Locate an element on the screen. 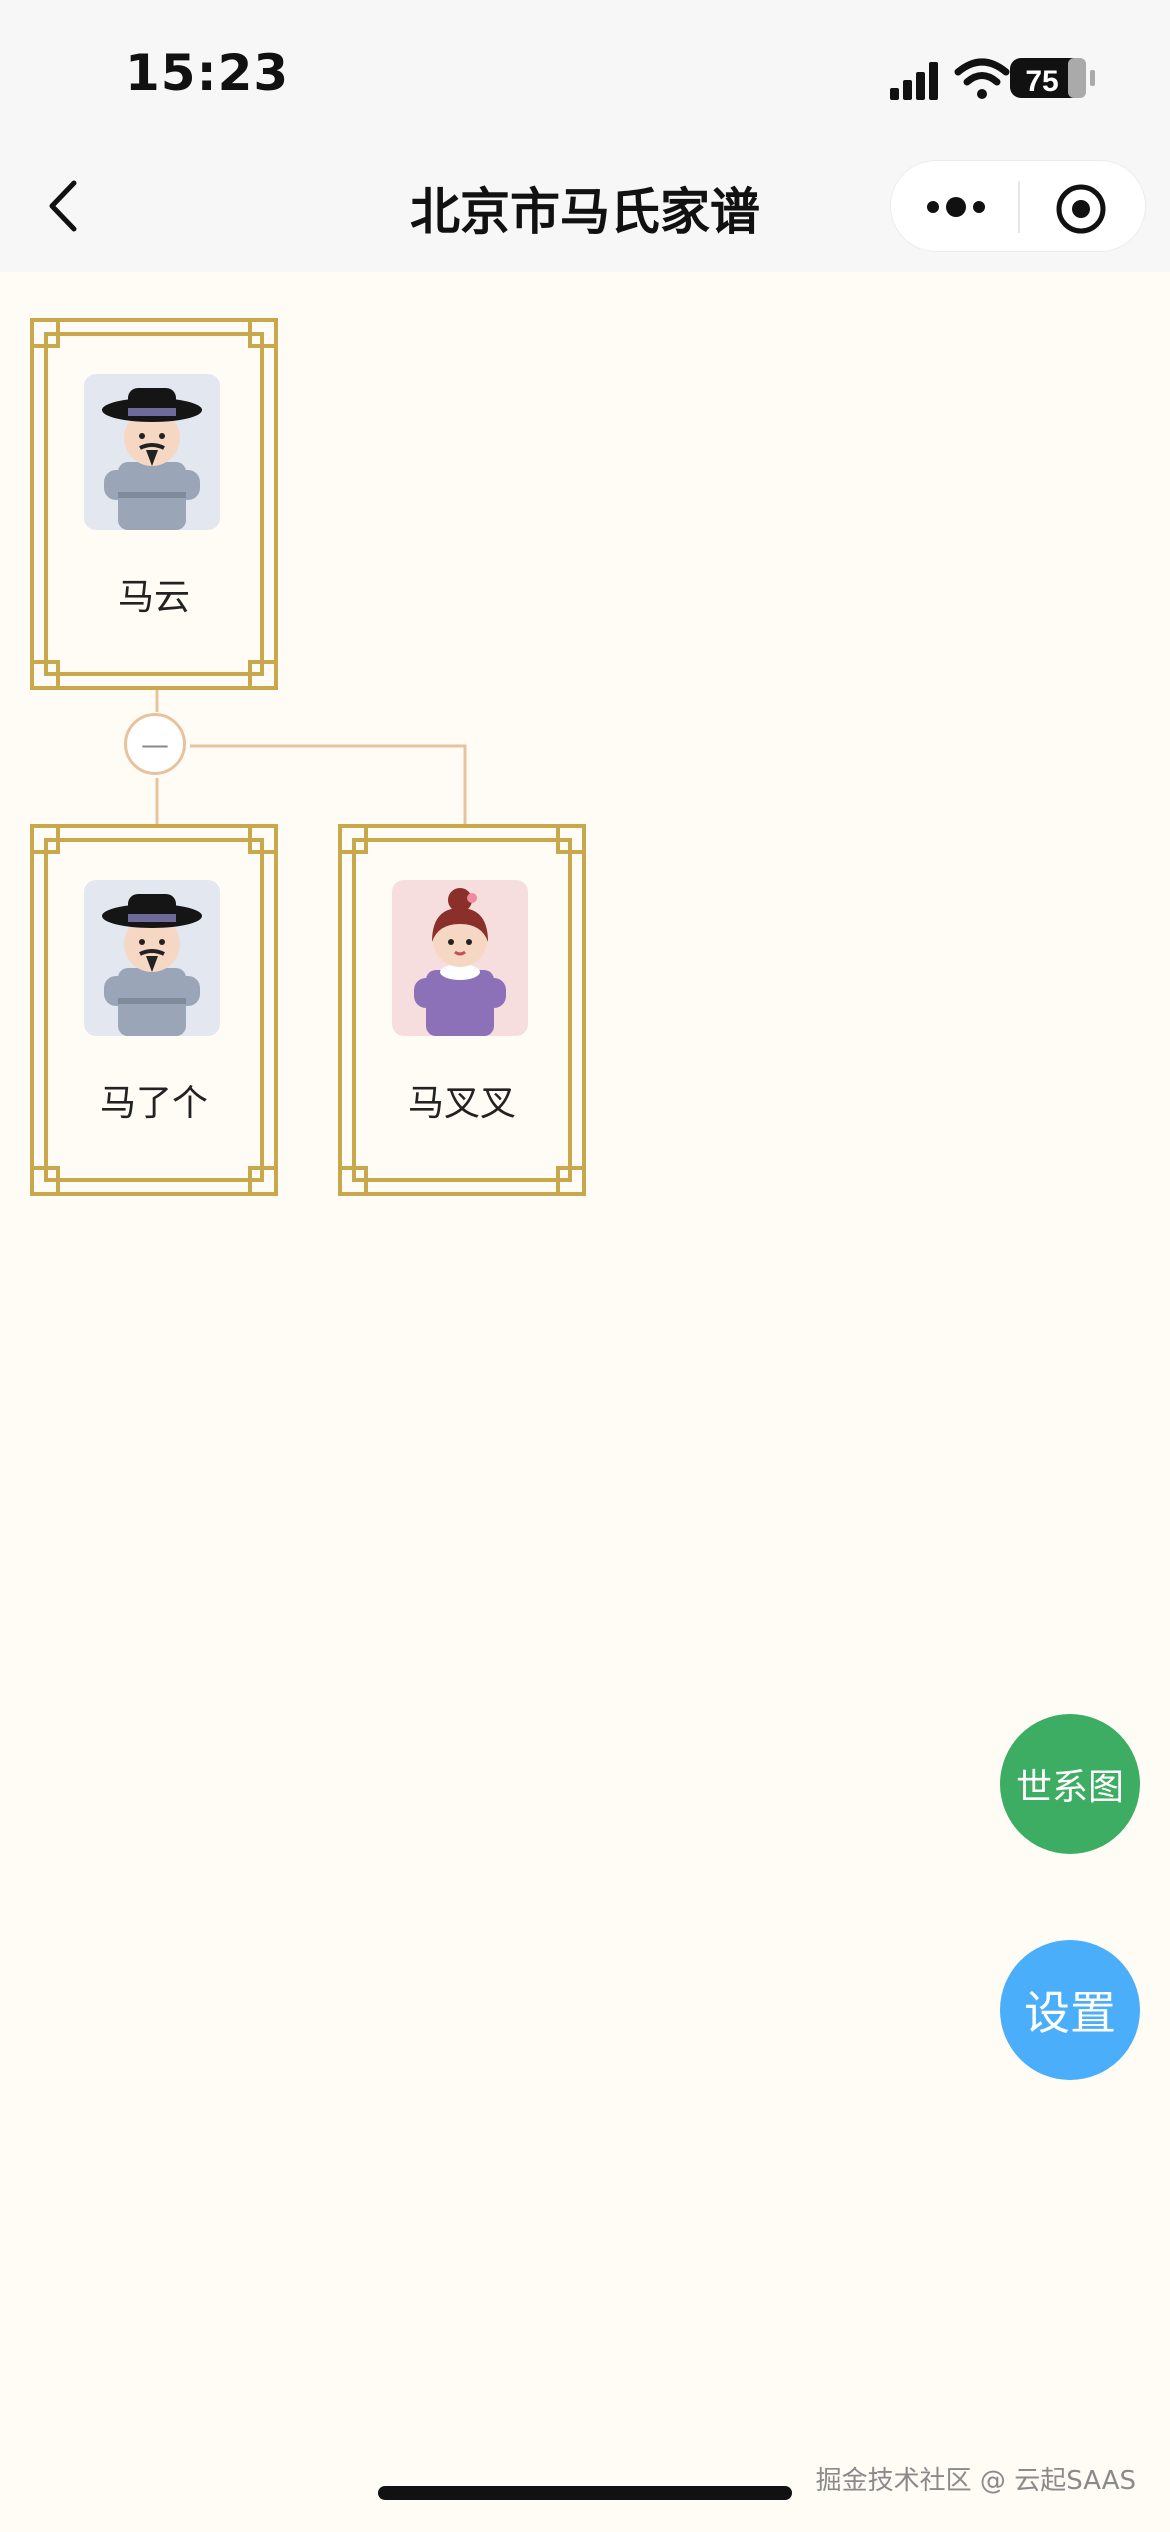 The height and width of the screenshot is (2532, 1170). member-card-child-2: 马叉叉 is located at coordinates (462, 1010).